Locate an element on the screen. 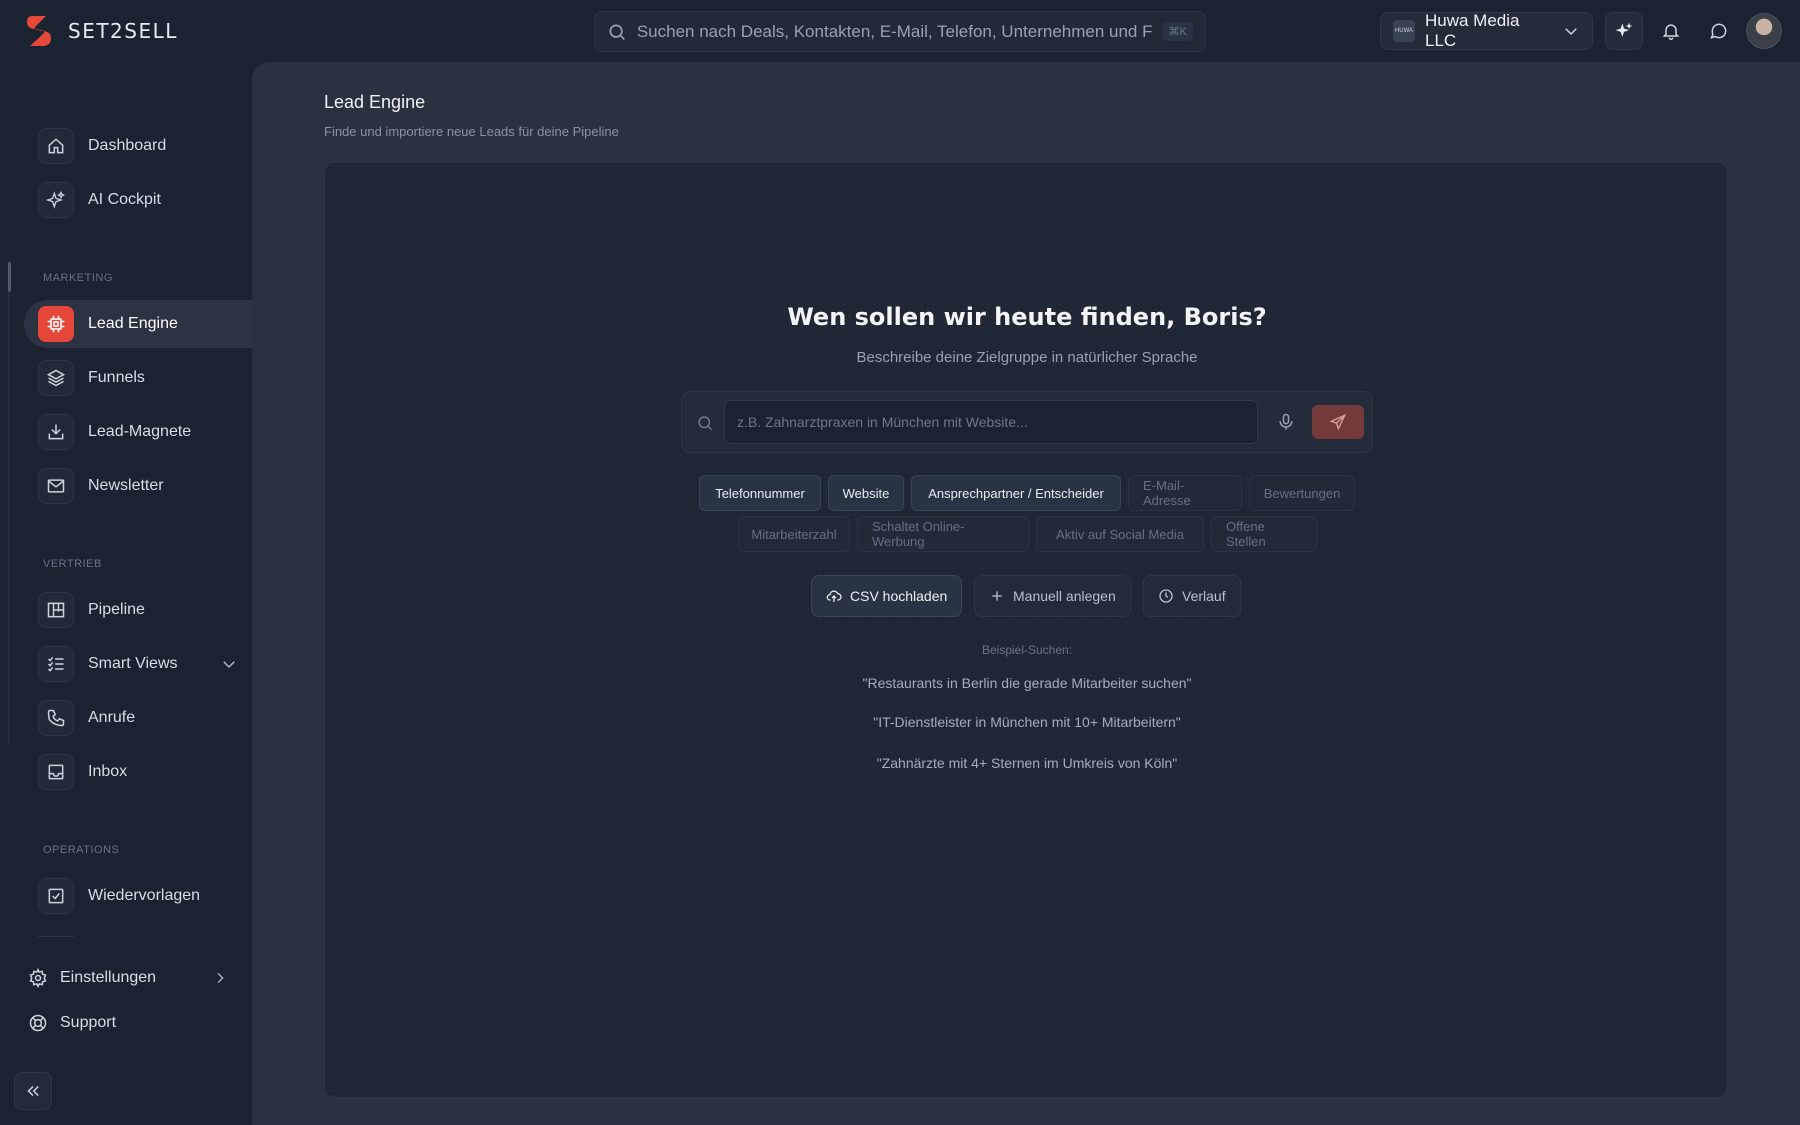 Image resolution: width=1800 pixels, height=1125 pixels. section-label-vertrieb: VERTRIEB is located at coordinates (72, 564).